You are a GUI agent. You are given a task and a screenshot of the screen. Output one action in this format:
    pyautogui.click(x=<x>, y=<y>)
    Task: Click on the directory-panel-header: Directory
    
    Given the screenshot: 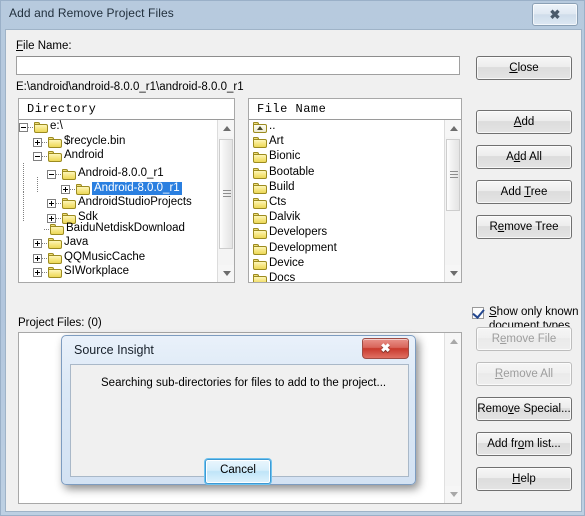 What is the action you would take?
    pyautogui.click(x=126, y=109)
    